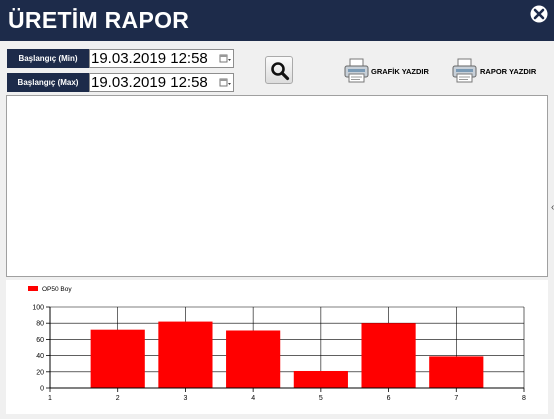 The width and height of the screenshot is (554, 419). Describe the element at coordinates (42, 389) in the screenshot. I see `y-tick-label: 0` at that location.